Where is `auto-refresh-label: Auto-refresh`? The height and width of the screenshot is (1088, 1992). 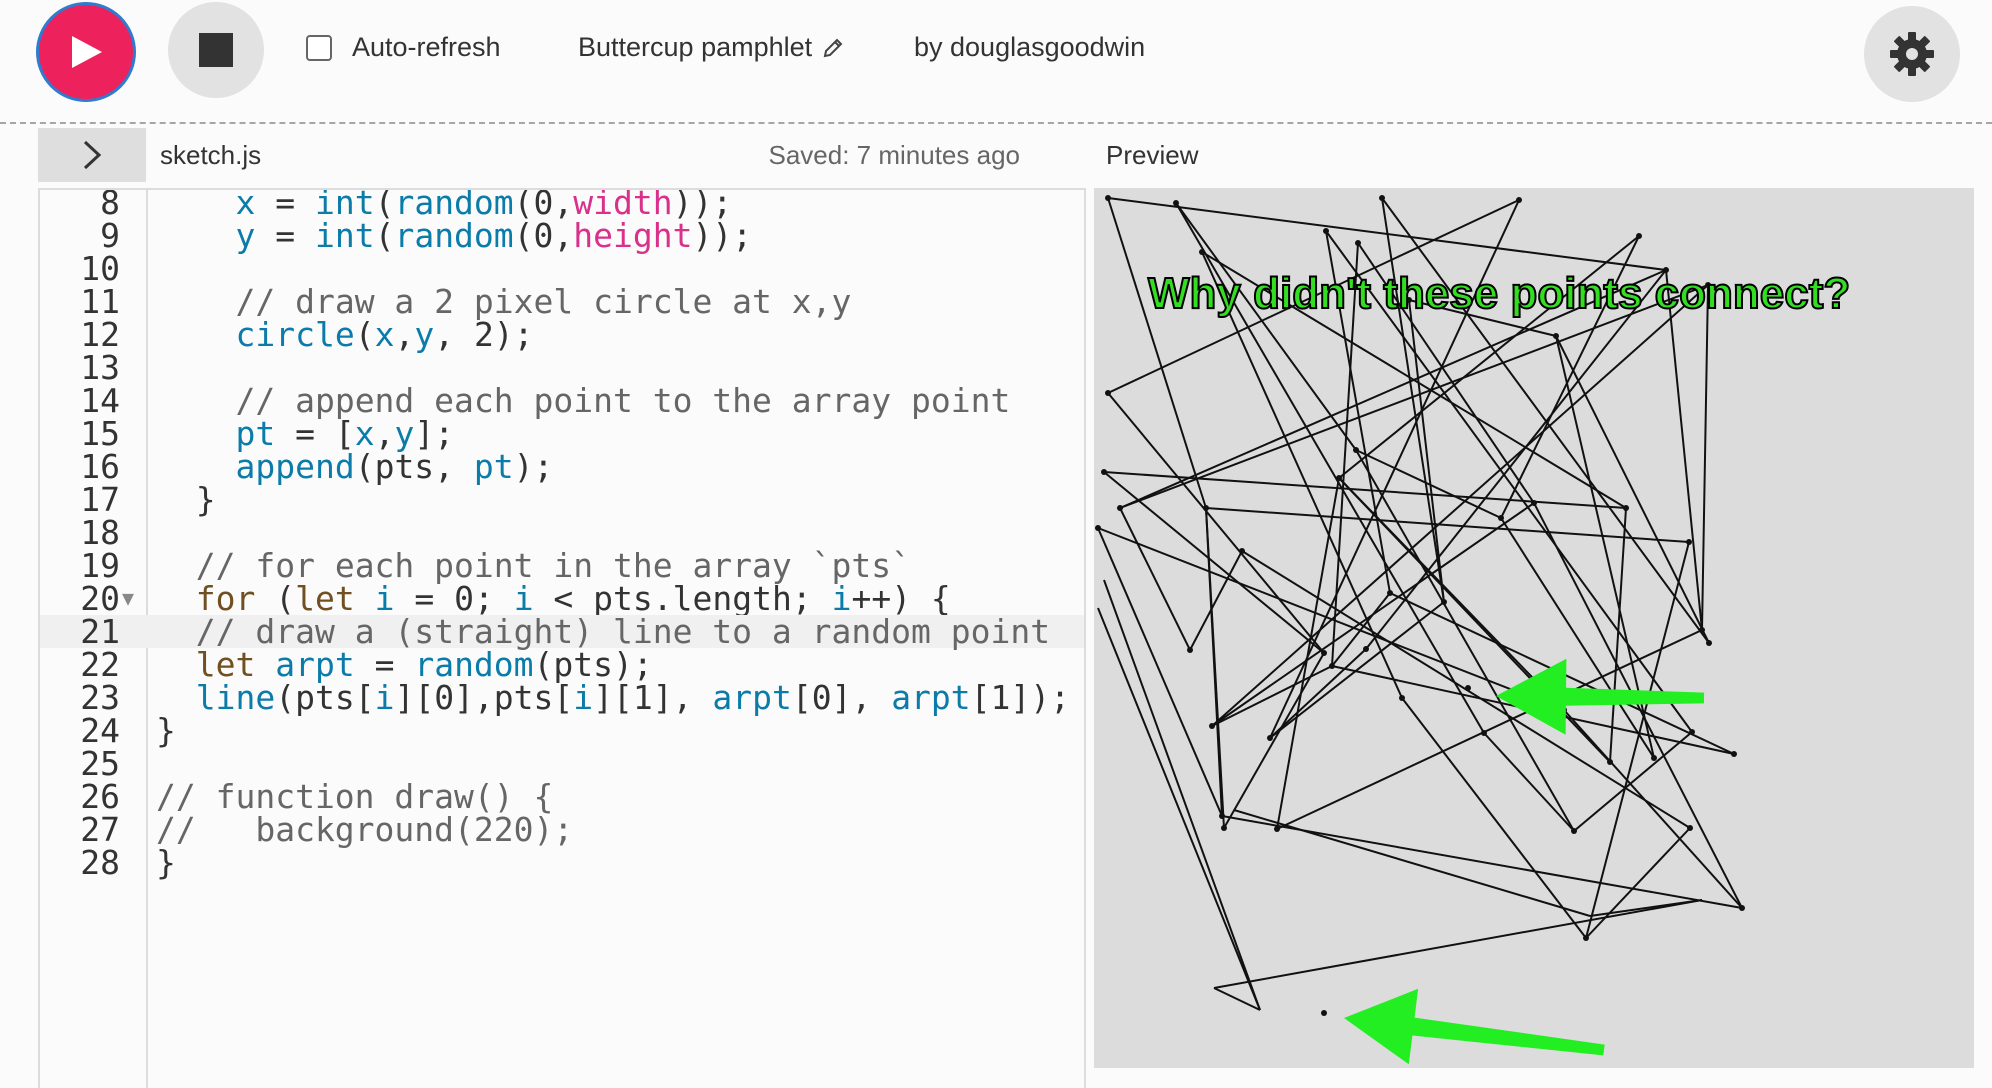 auto-refresh-label: Auto-refresh is located at coordinates (426, 47).